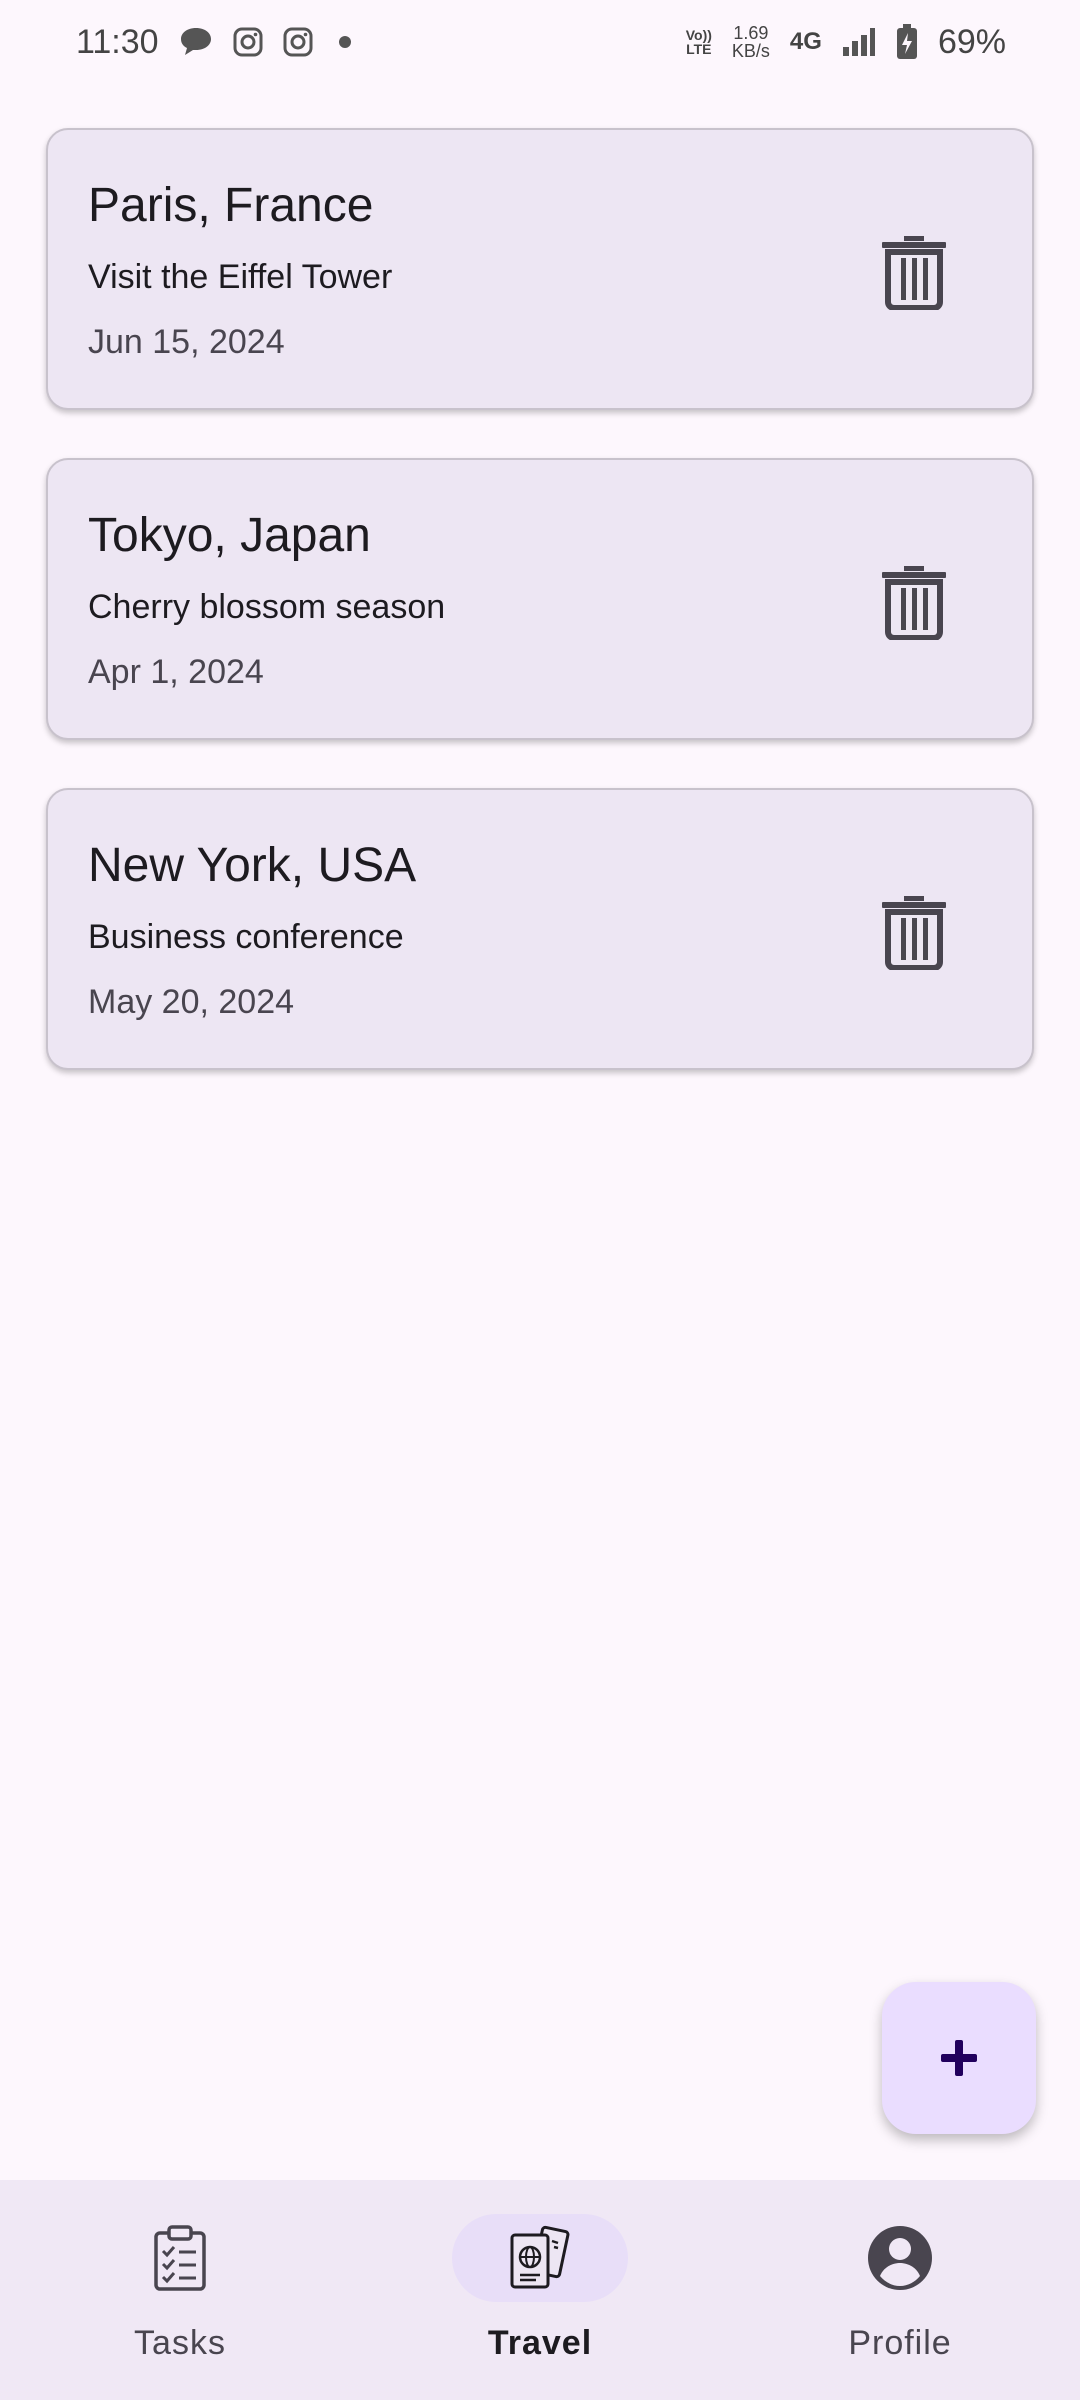 Image resolution: width=1080 pixels, height=2400 pixels. Describe the element at coordinates (345, 42) in the screenshot. I see `dot-icon` at that location.